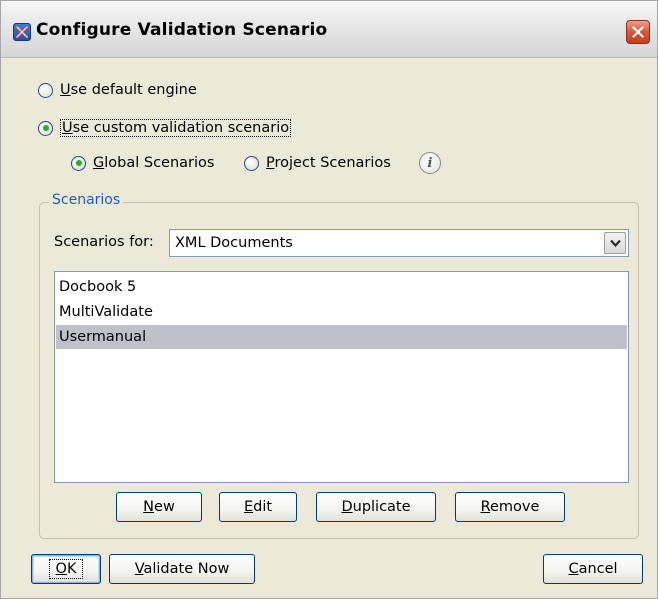  I want to click on chevron-down-icon, so click(615, 243).